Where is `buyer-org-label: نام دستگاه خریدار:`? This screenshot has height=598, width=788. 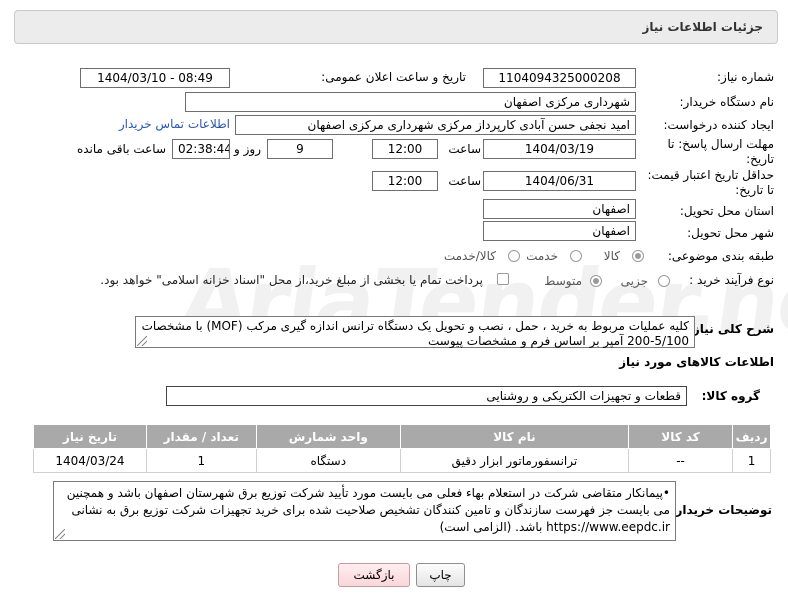
buyer-org-label: نام دستگاه خریدار: is located at coordinates (727, 102).